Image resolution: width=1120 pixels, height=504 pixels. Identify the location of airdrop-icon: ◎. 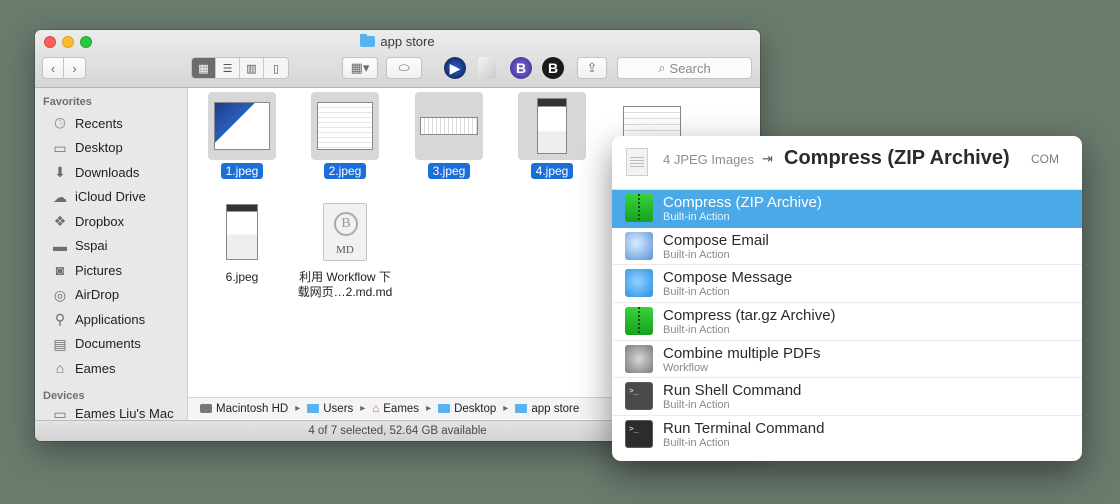
(60, 294).